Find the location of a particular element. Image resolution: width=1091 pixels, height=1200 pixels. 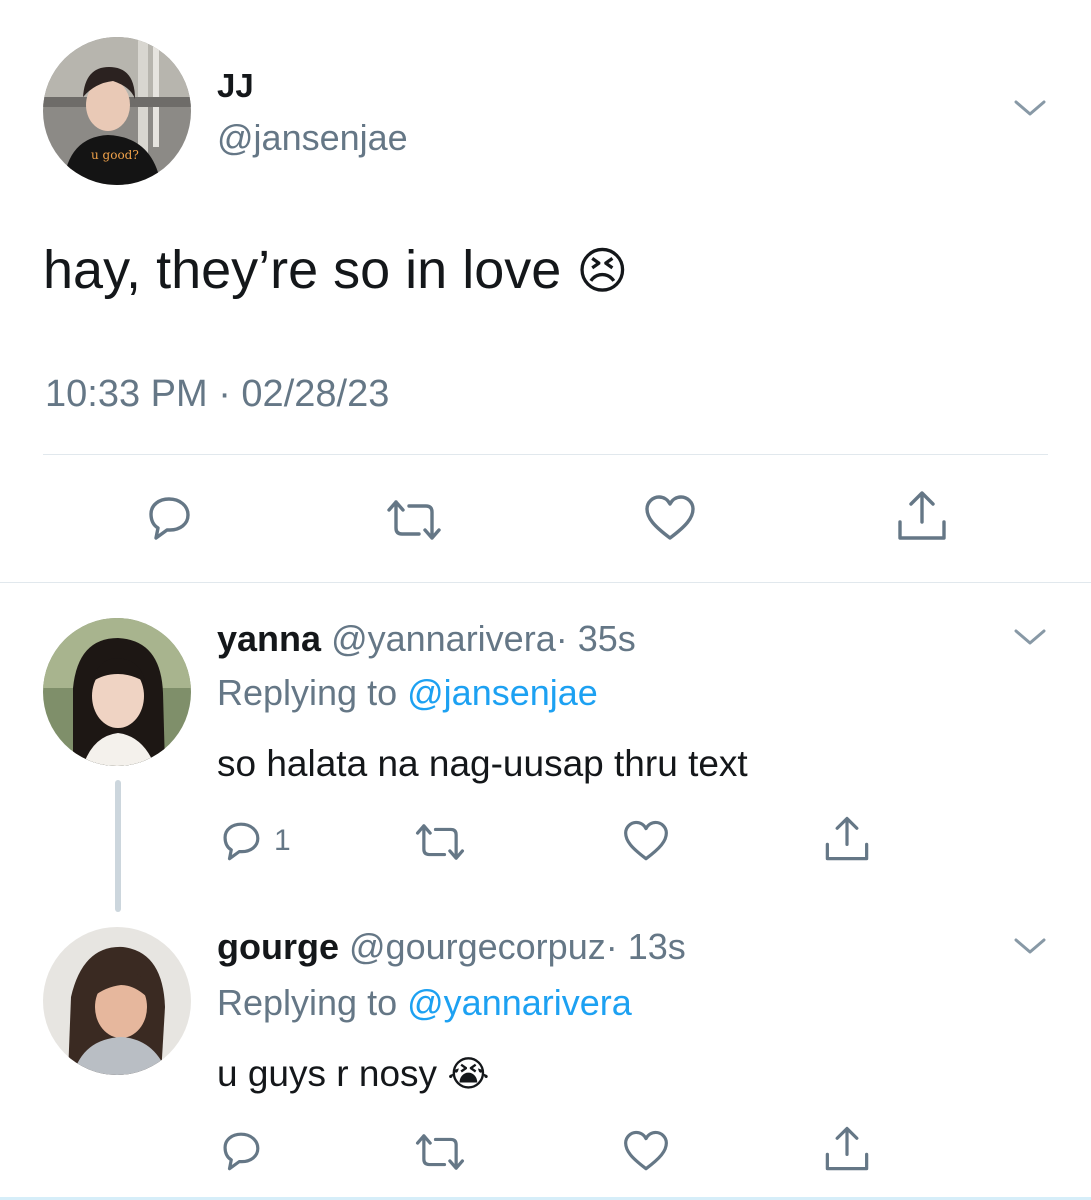

main-like-button is located at coordinates (670, 518).